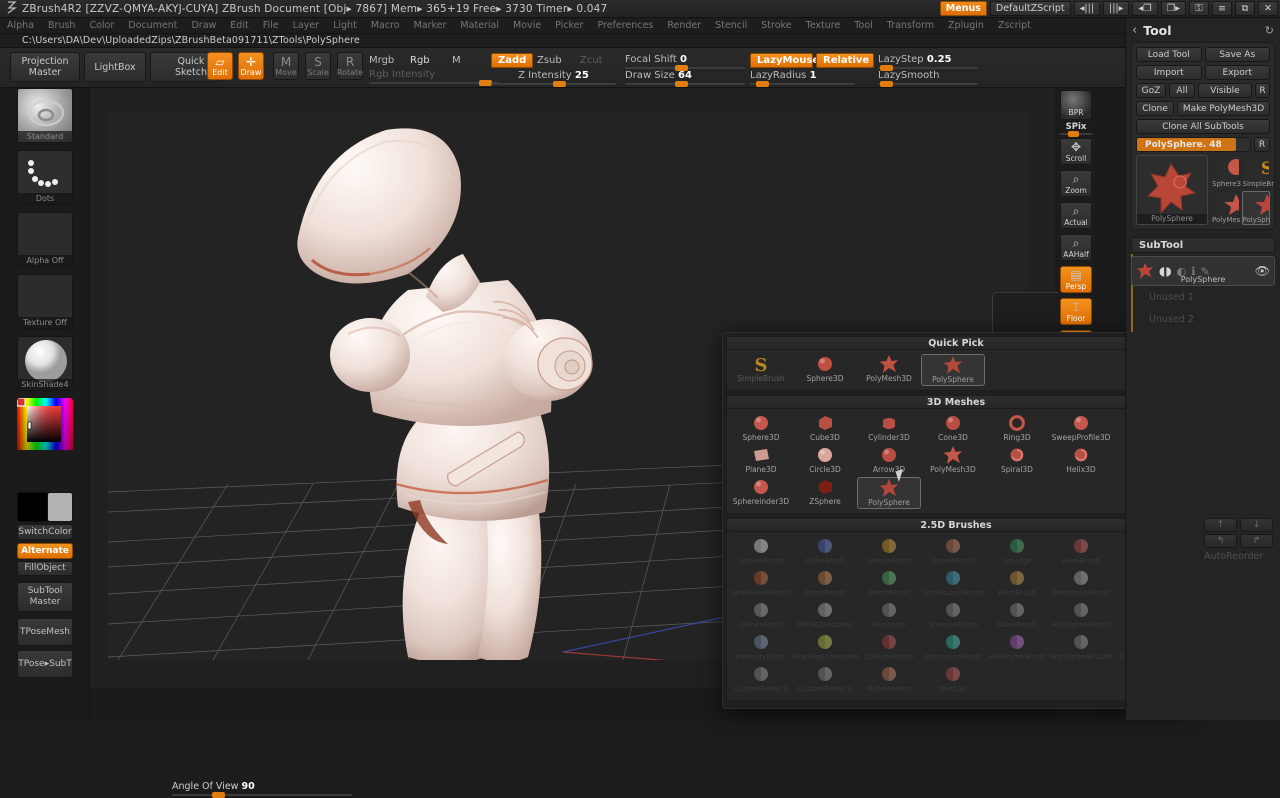 The width and height of the screenshot is (1280, 798). What do you see at coordinates (1237, 72) in the screenshot?
I see `export-button: Export` at bounding box center [1237, 72].